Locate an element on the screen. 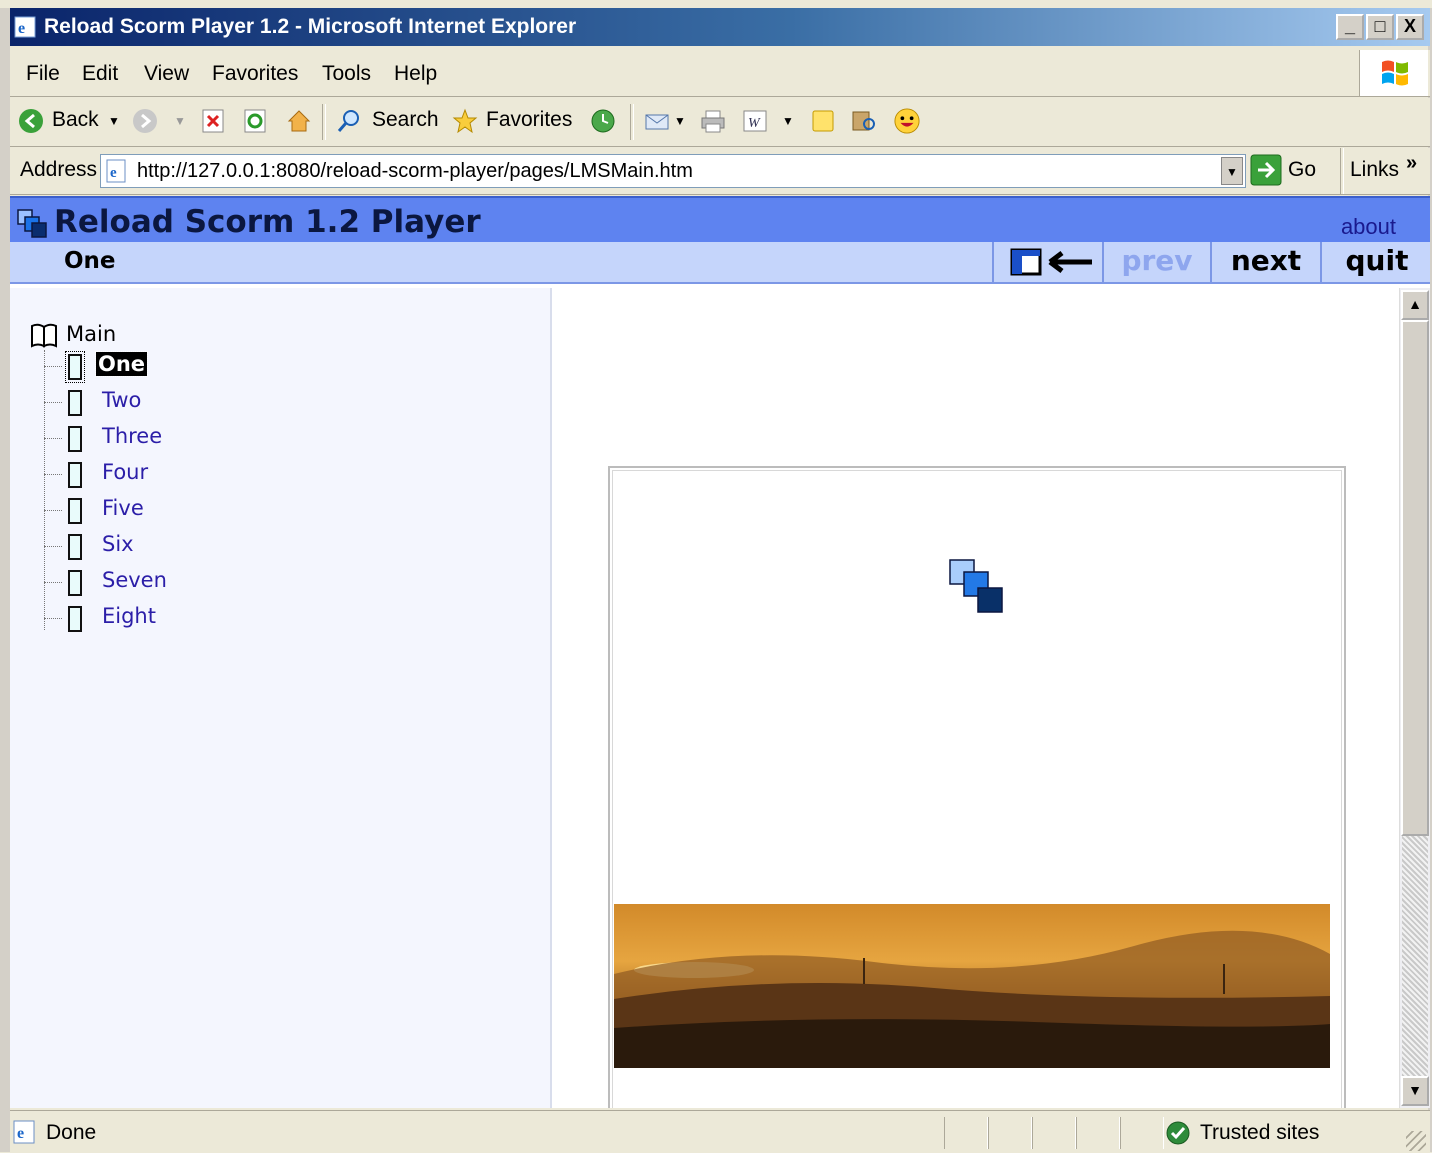 Image resolution: width=1432 pixels, height=1153 pixels. ie-app-icon: e is located at coordinates (25, 27).